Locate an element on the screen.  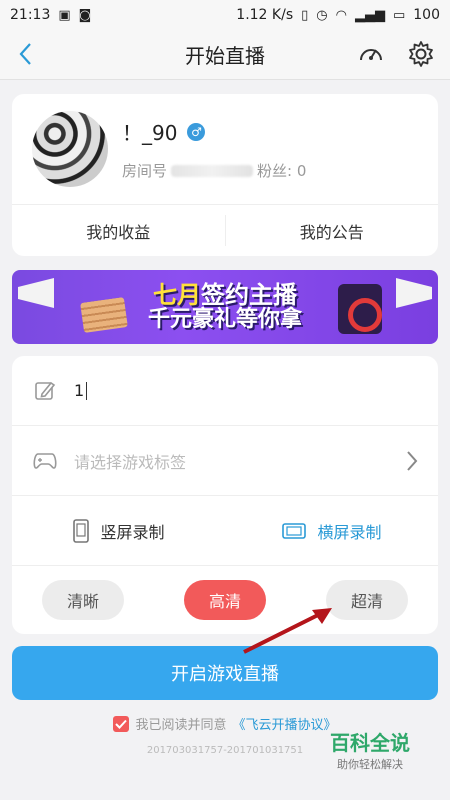
quality-hd-button: 高清 is located at coordinates (225, 600).